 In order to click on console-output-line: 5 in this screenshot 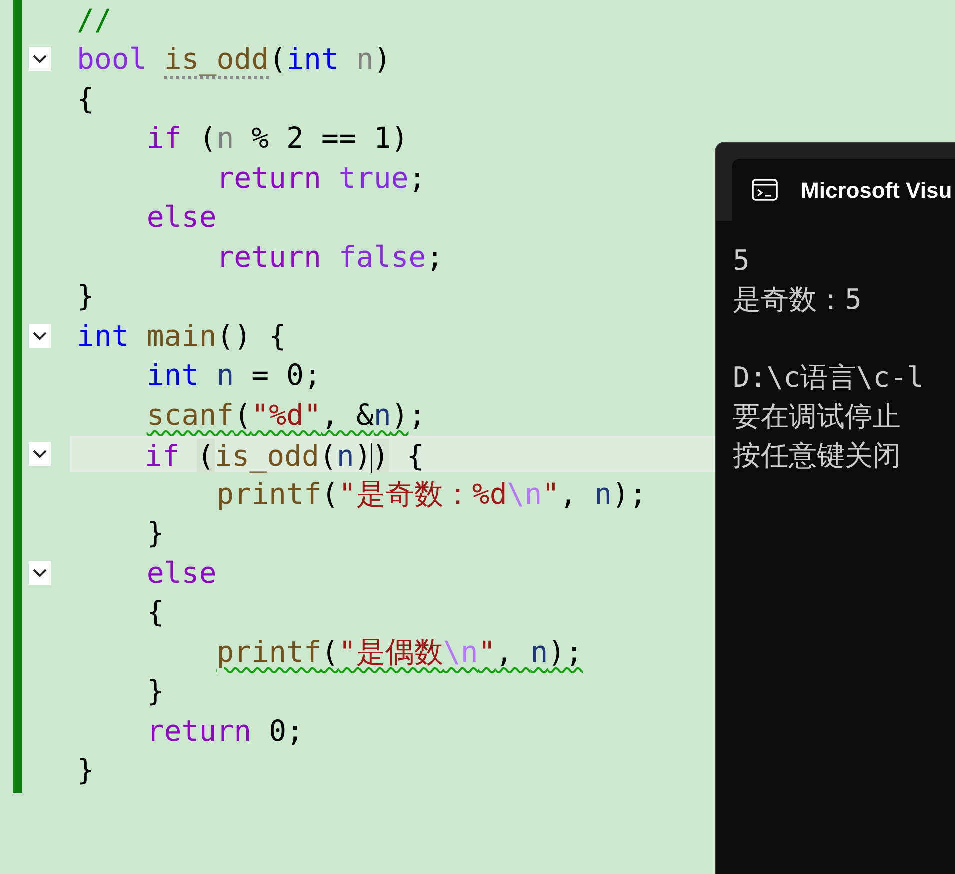, I will do `click(742, 261)`.